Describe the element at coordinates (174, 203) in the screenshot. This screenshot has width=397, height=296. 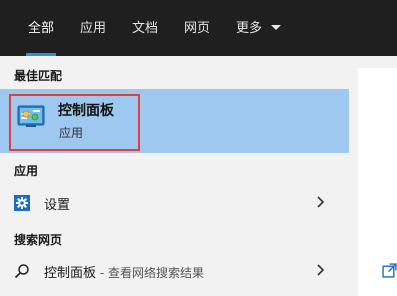
I see `app-result-settings: 设置` at that location.